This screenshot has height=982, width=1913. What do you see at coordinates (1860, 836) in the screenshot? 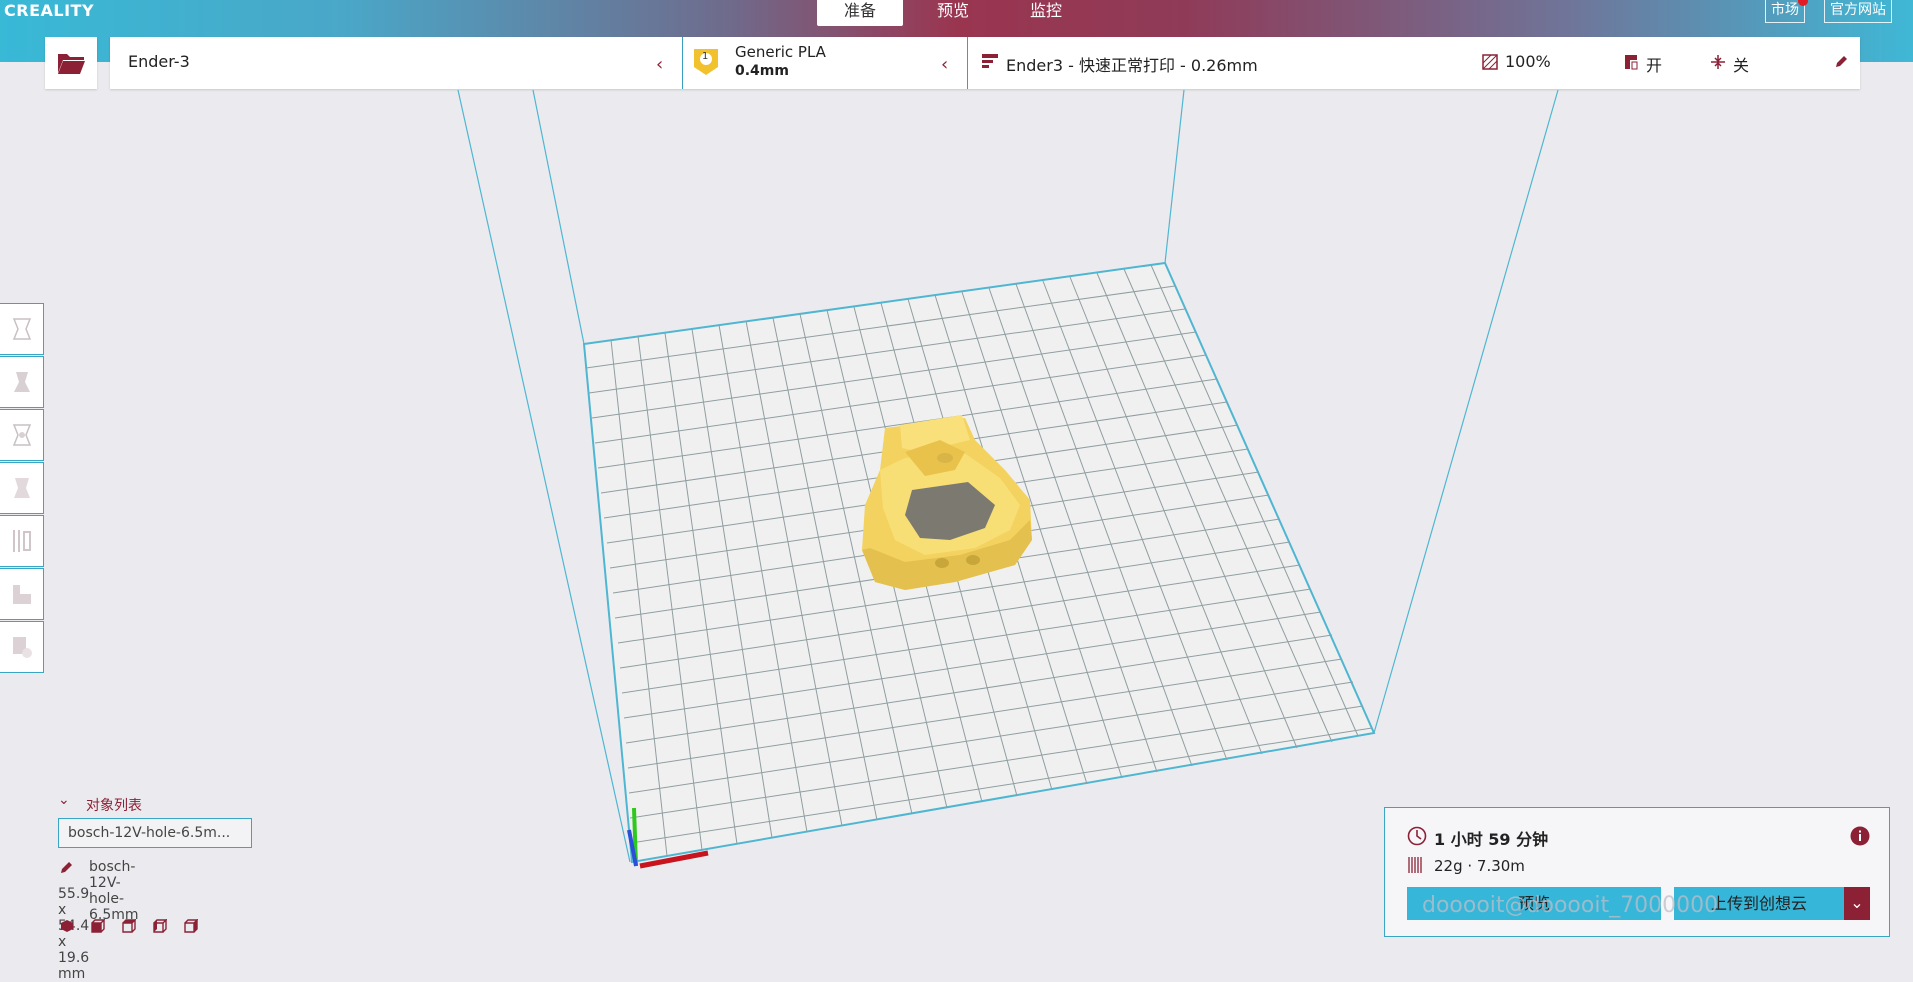
I see `info-icon` at bounding box center [1860, 836].